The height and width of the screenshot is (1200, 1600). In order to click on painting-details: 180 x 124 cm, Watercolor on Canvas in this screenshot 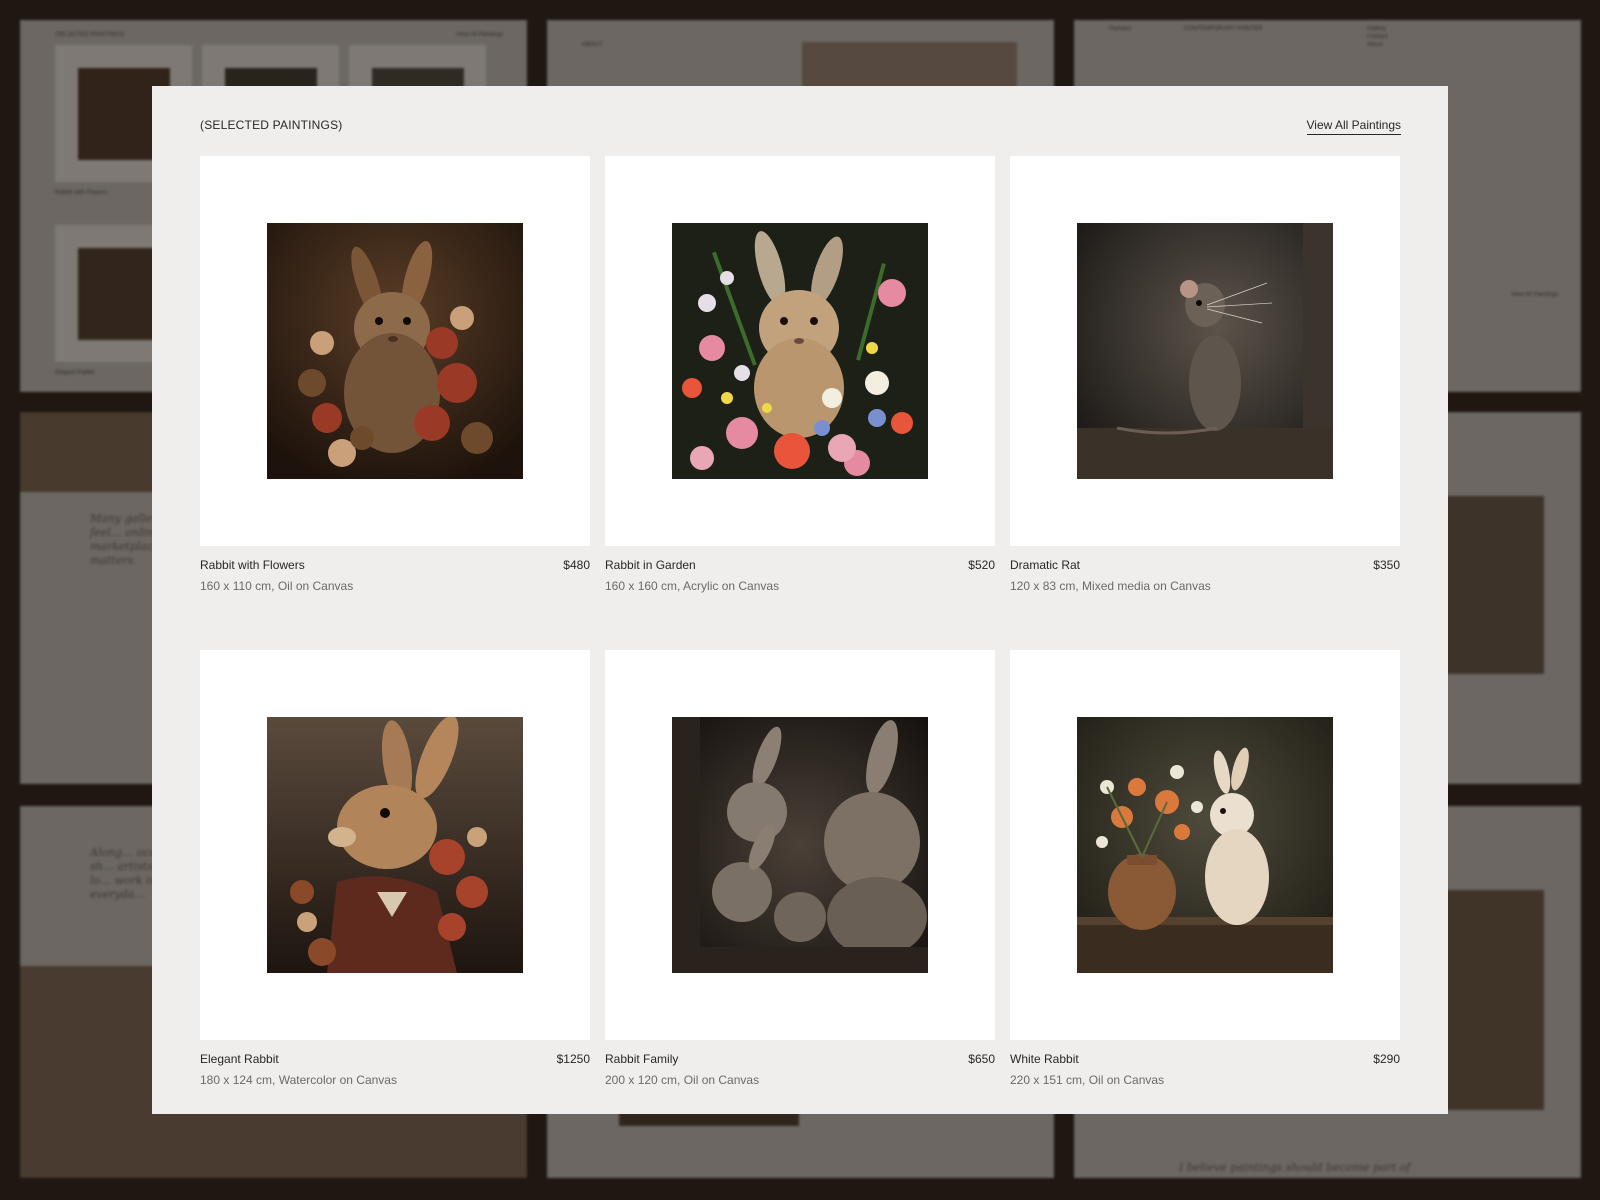, I will do `click(298, 1080)`.